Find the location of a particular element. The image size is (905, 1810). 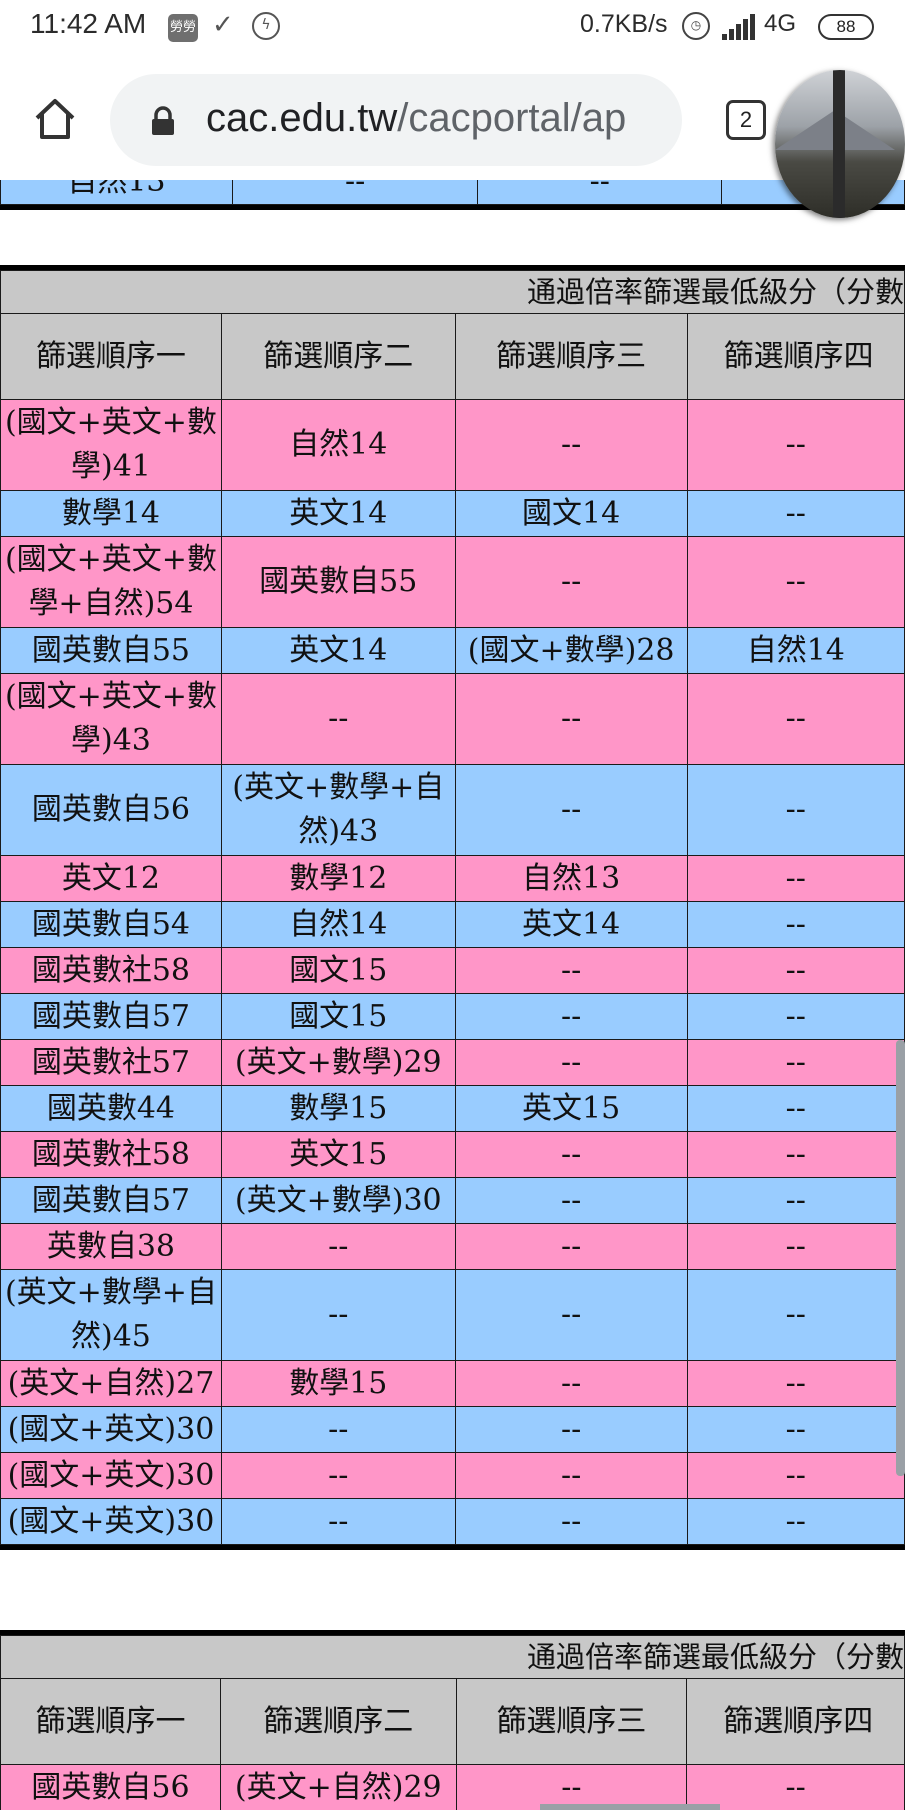

previous-table: 自然13 -- -- is located at coordinates (452, 192).